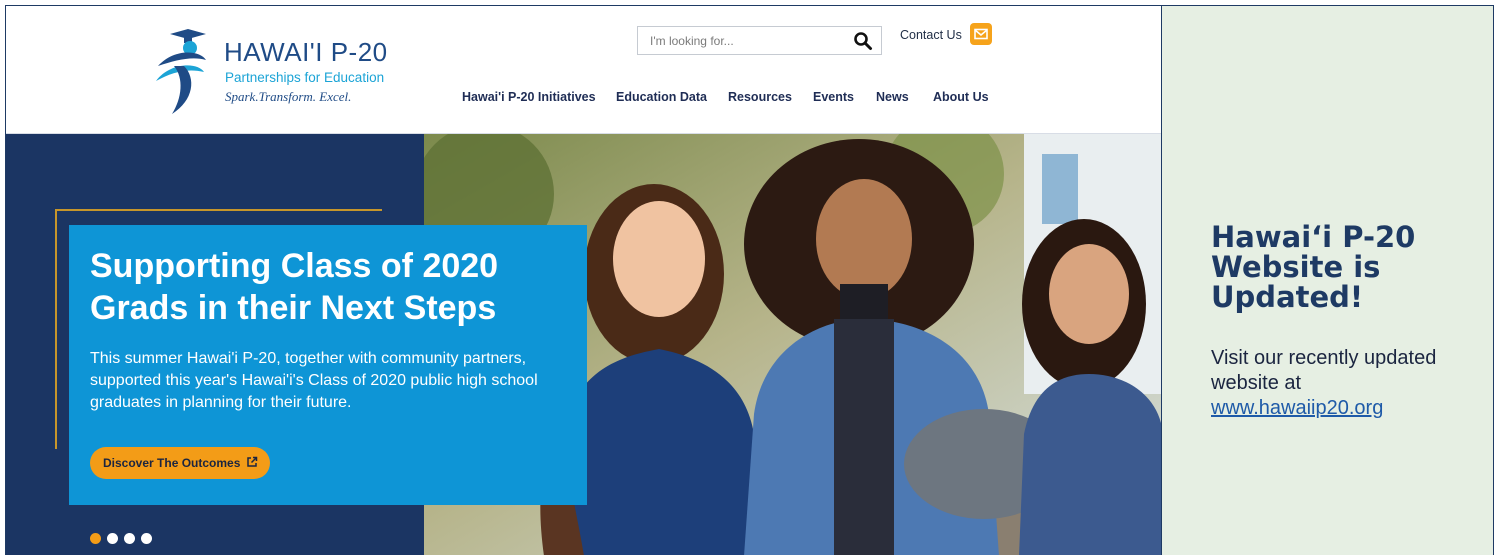 This screenshot has width=1501, height=555. What do you see at coordinates (833, 97) in the screenshot?
I see `nav-item-events: Events` at bounding box center [833, 97].